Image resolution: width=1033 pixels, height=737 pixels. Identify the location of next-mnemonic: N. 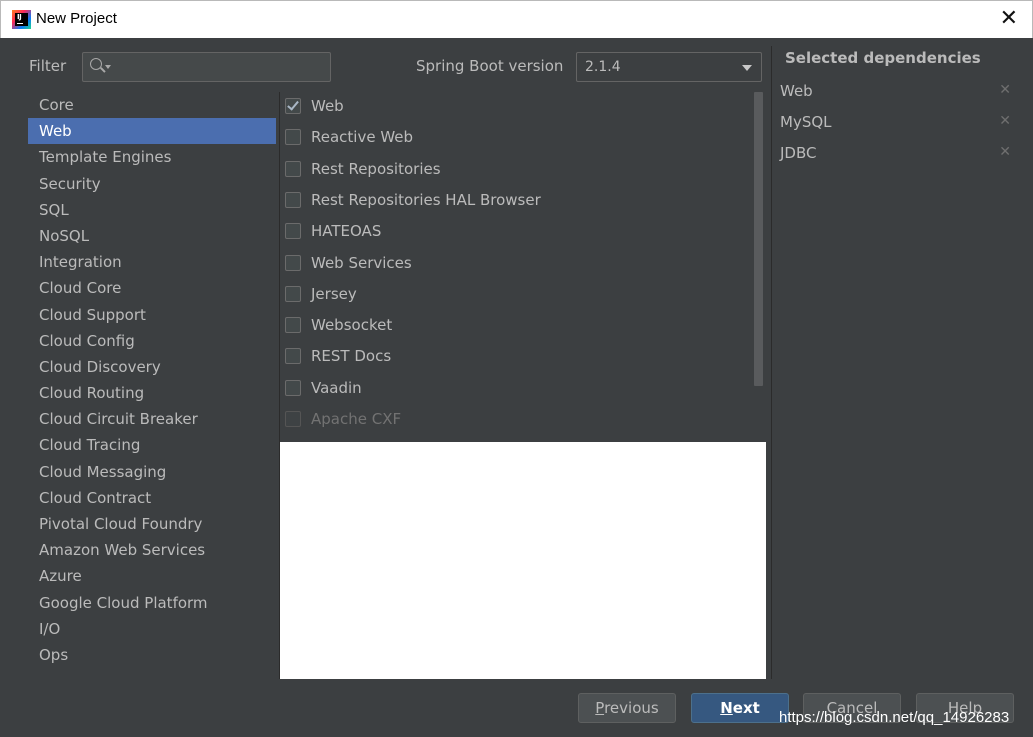
(726, 708).